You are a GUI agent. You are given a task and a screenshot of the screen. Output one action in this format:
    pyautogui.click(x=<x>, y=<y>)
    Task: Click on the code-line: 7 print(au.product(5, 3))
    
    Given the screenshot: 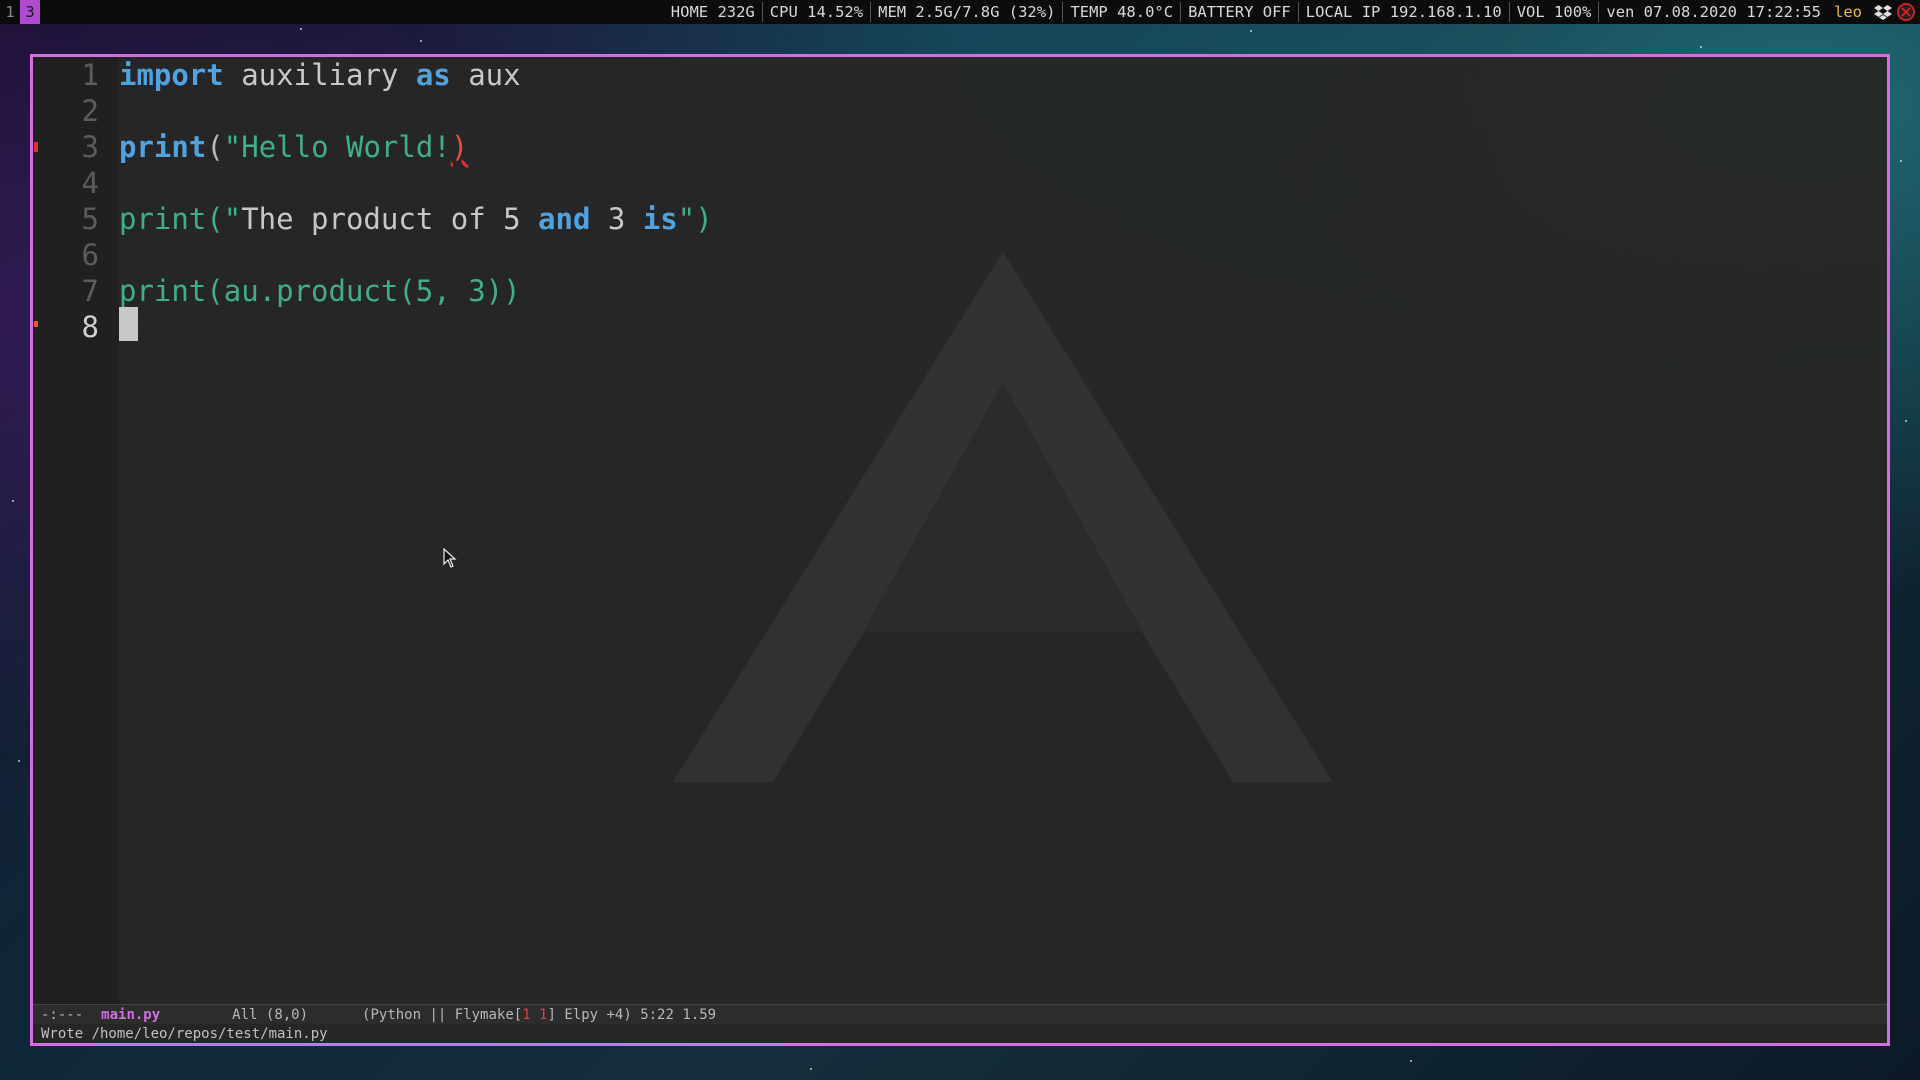 What is the action you would take?
    pyautogui.click(x=277, y=291)
    